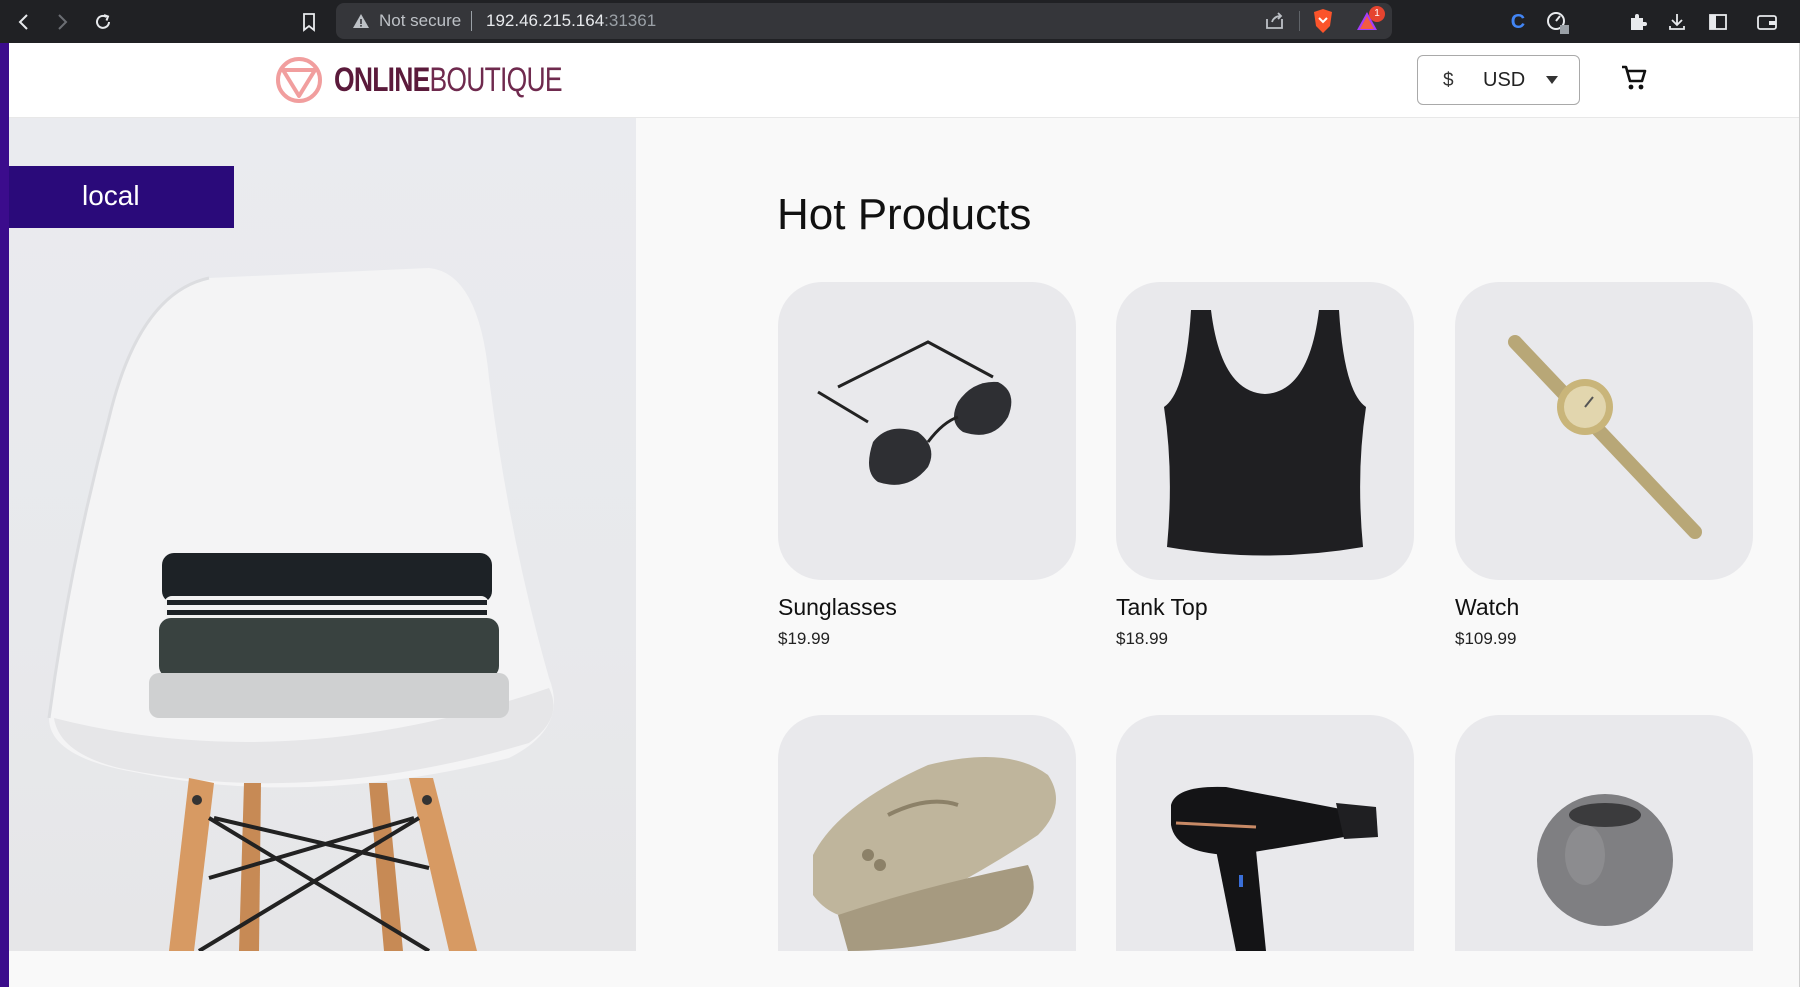  I want to click on extension-c-icon: C, so click(1518, 22).